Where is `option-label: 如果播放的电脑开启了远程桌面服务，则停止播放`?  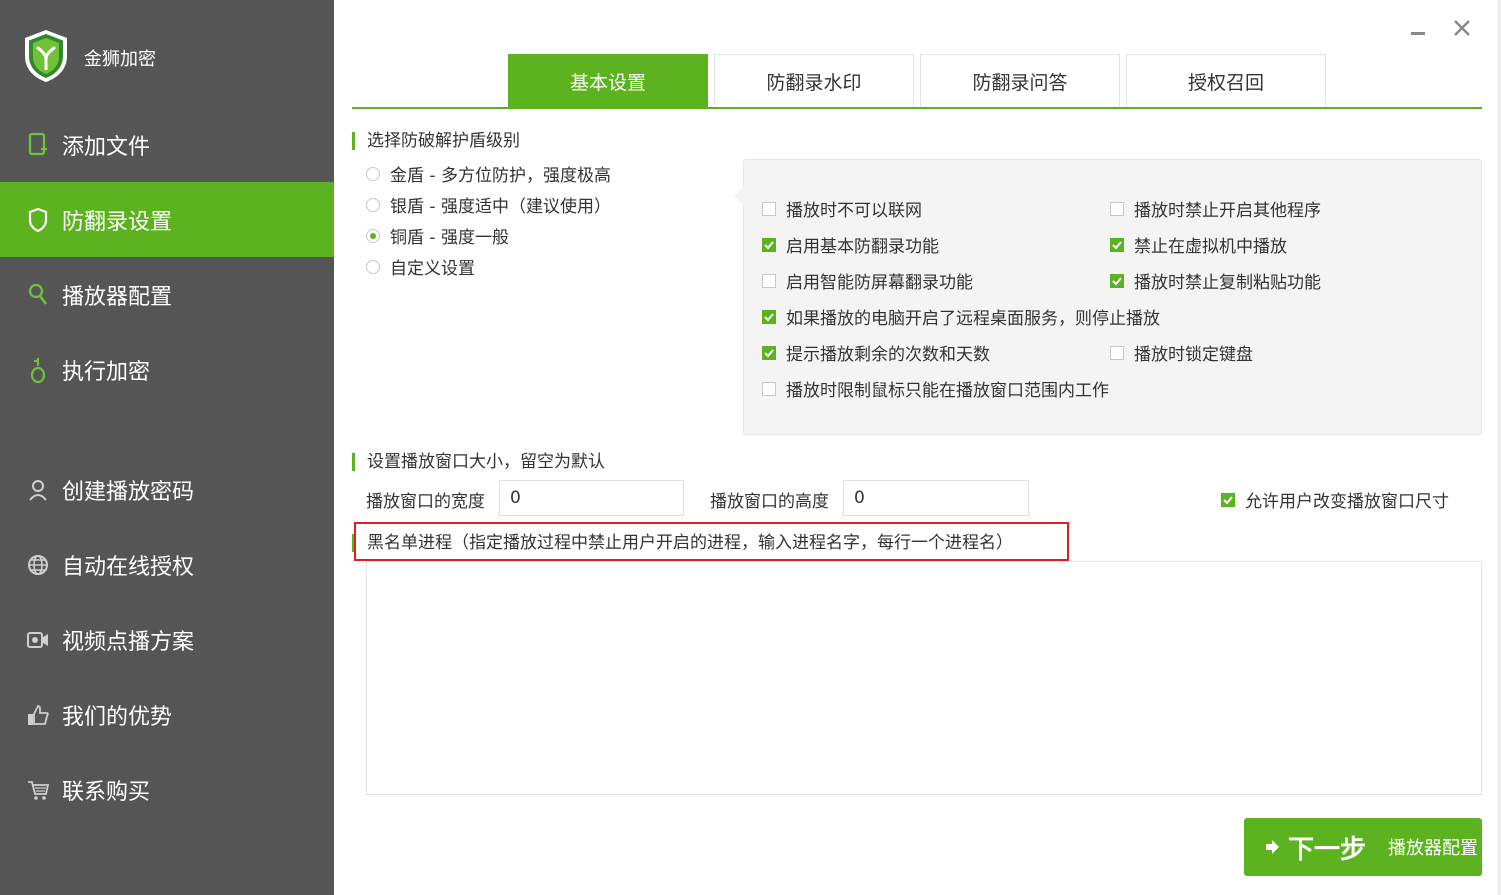 option-label: 如果播放的电脑开启了远程桌面服务，则停止播放 is located at coordinates (973, 319).